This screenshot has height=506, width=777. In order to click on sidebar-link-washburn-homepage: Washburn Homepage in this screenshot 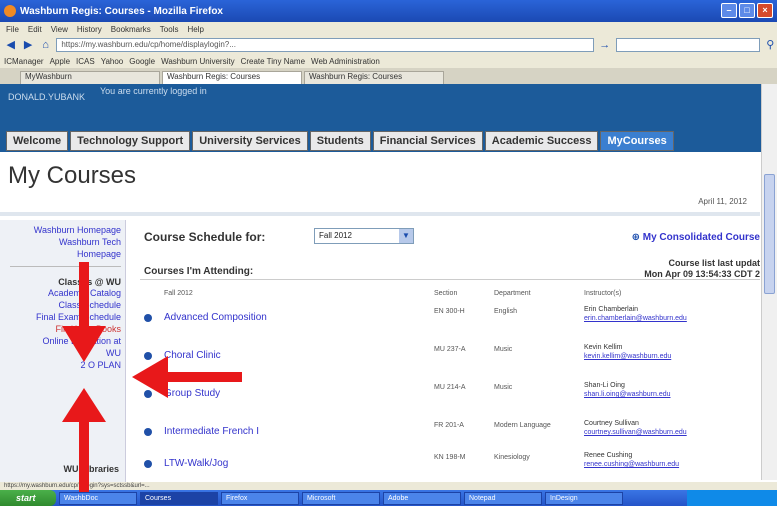, I will do `click(60, 230)`.